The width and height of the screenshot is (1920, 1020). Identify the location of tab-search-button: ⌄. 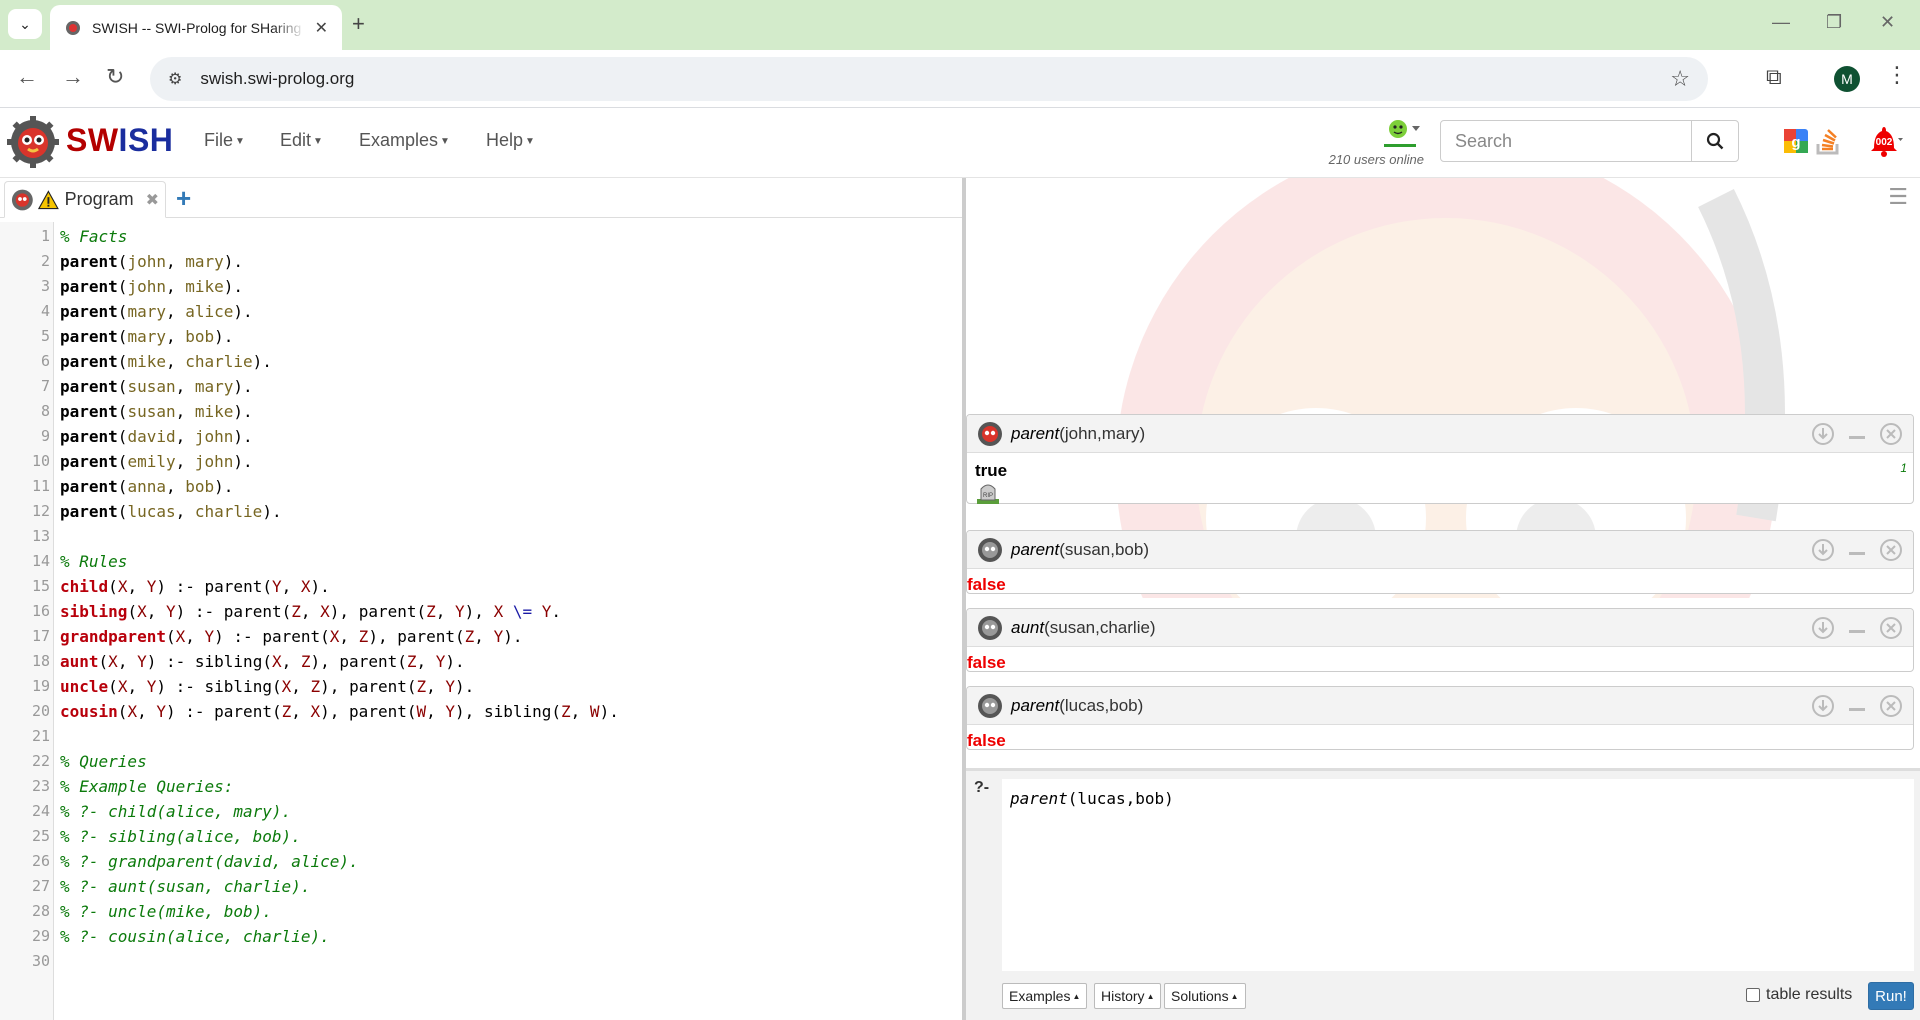
(25, 24).